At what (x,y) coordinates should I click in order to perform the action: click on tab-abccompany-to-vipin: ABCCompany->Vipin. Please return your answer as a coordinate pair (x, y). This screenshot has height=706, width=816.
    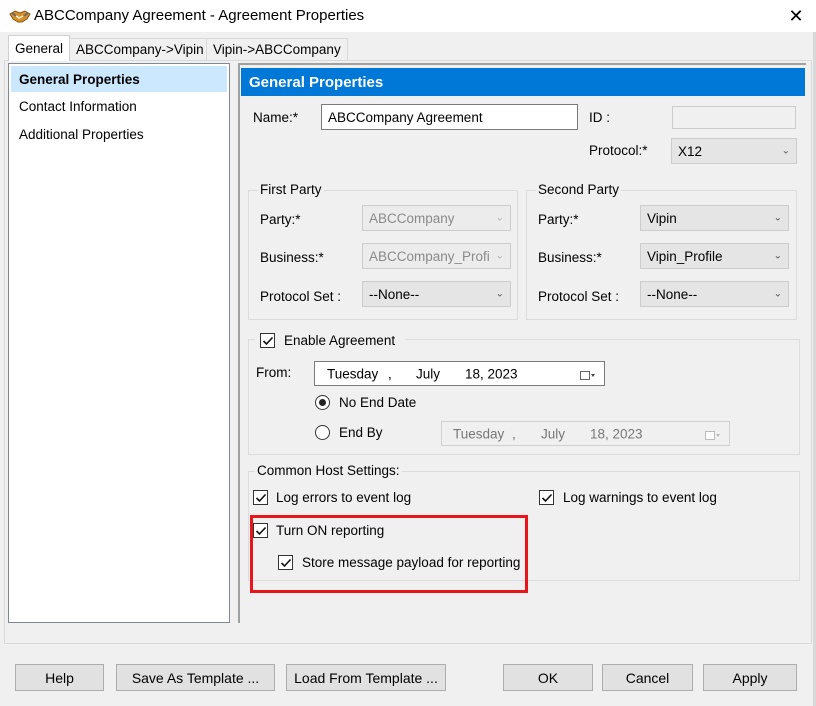
    Looking at the image, I should click on (140, 49).